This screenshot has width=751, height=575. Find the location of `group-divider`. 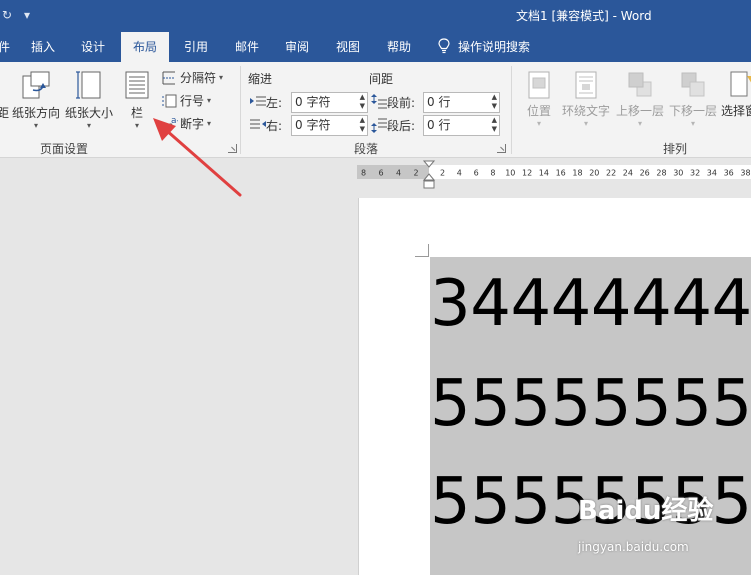

group-divider is located at coordinates (240, 110).